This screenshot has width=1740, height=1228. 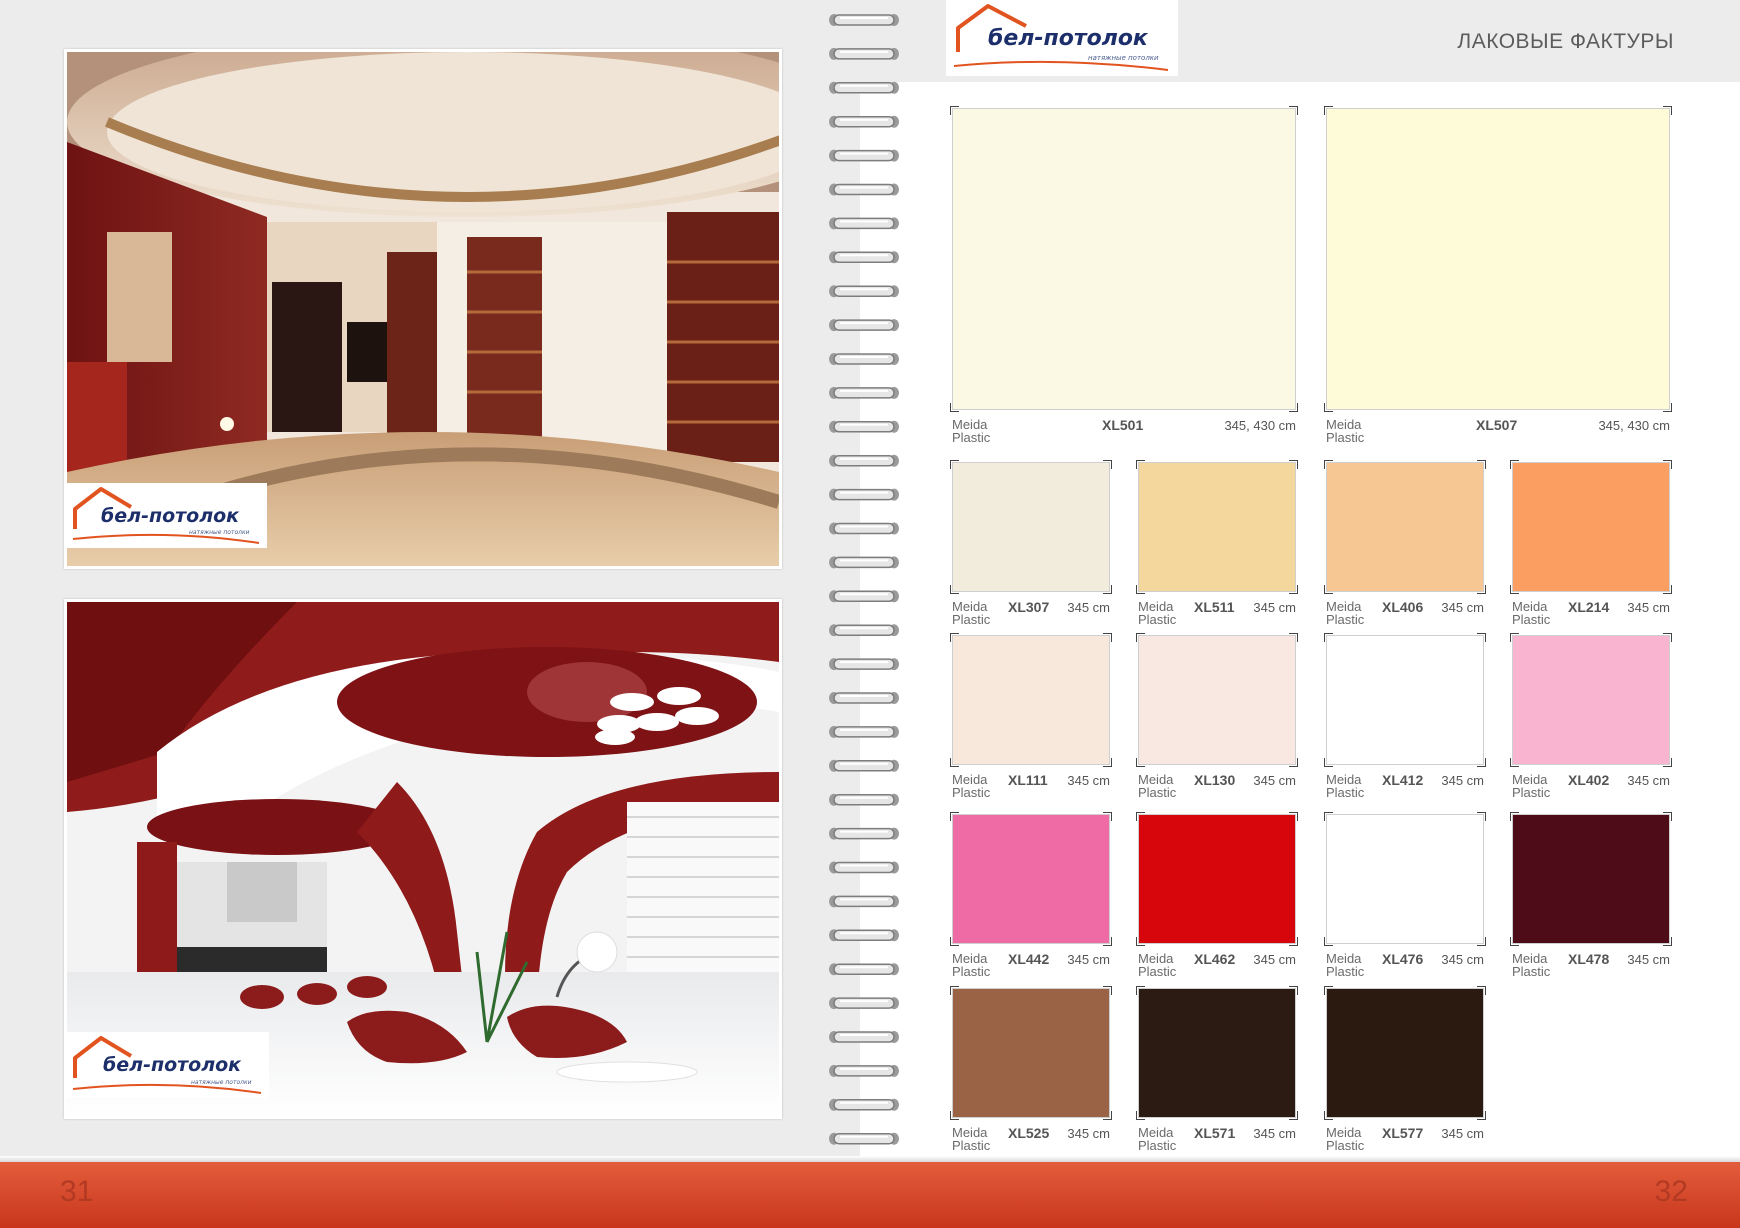 I want to click on color-swatch: Meida Plastic XL442 345 cm, so click(x=1031, y=895).